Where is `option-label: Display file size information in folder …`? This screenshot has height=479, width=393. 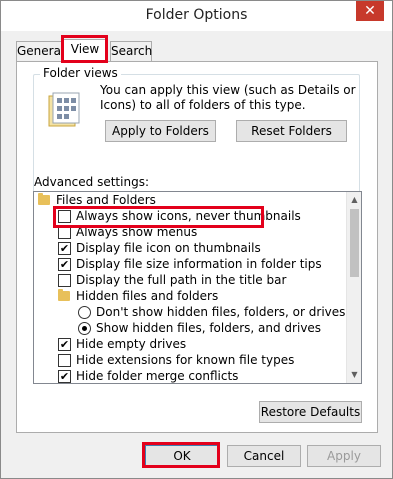 option-label: Display file size information in folder … is located at coordinates (199, 264).